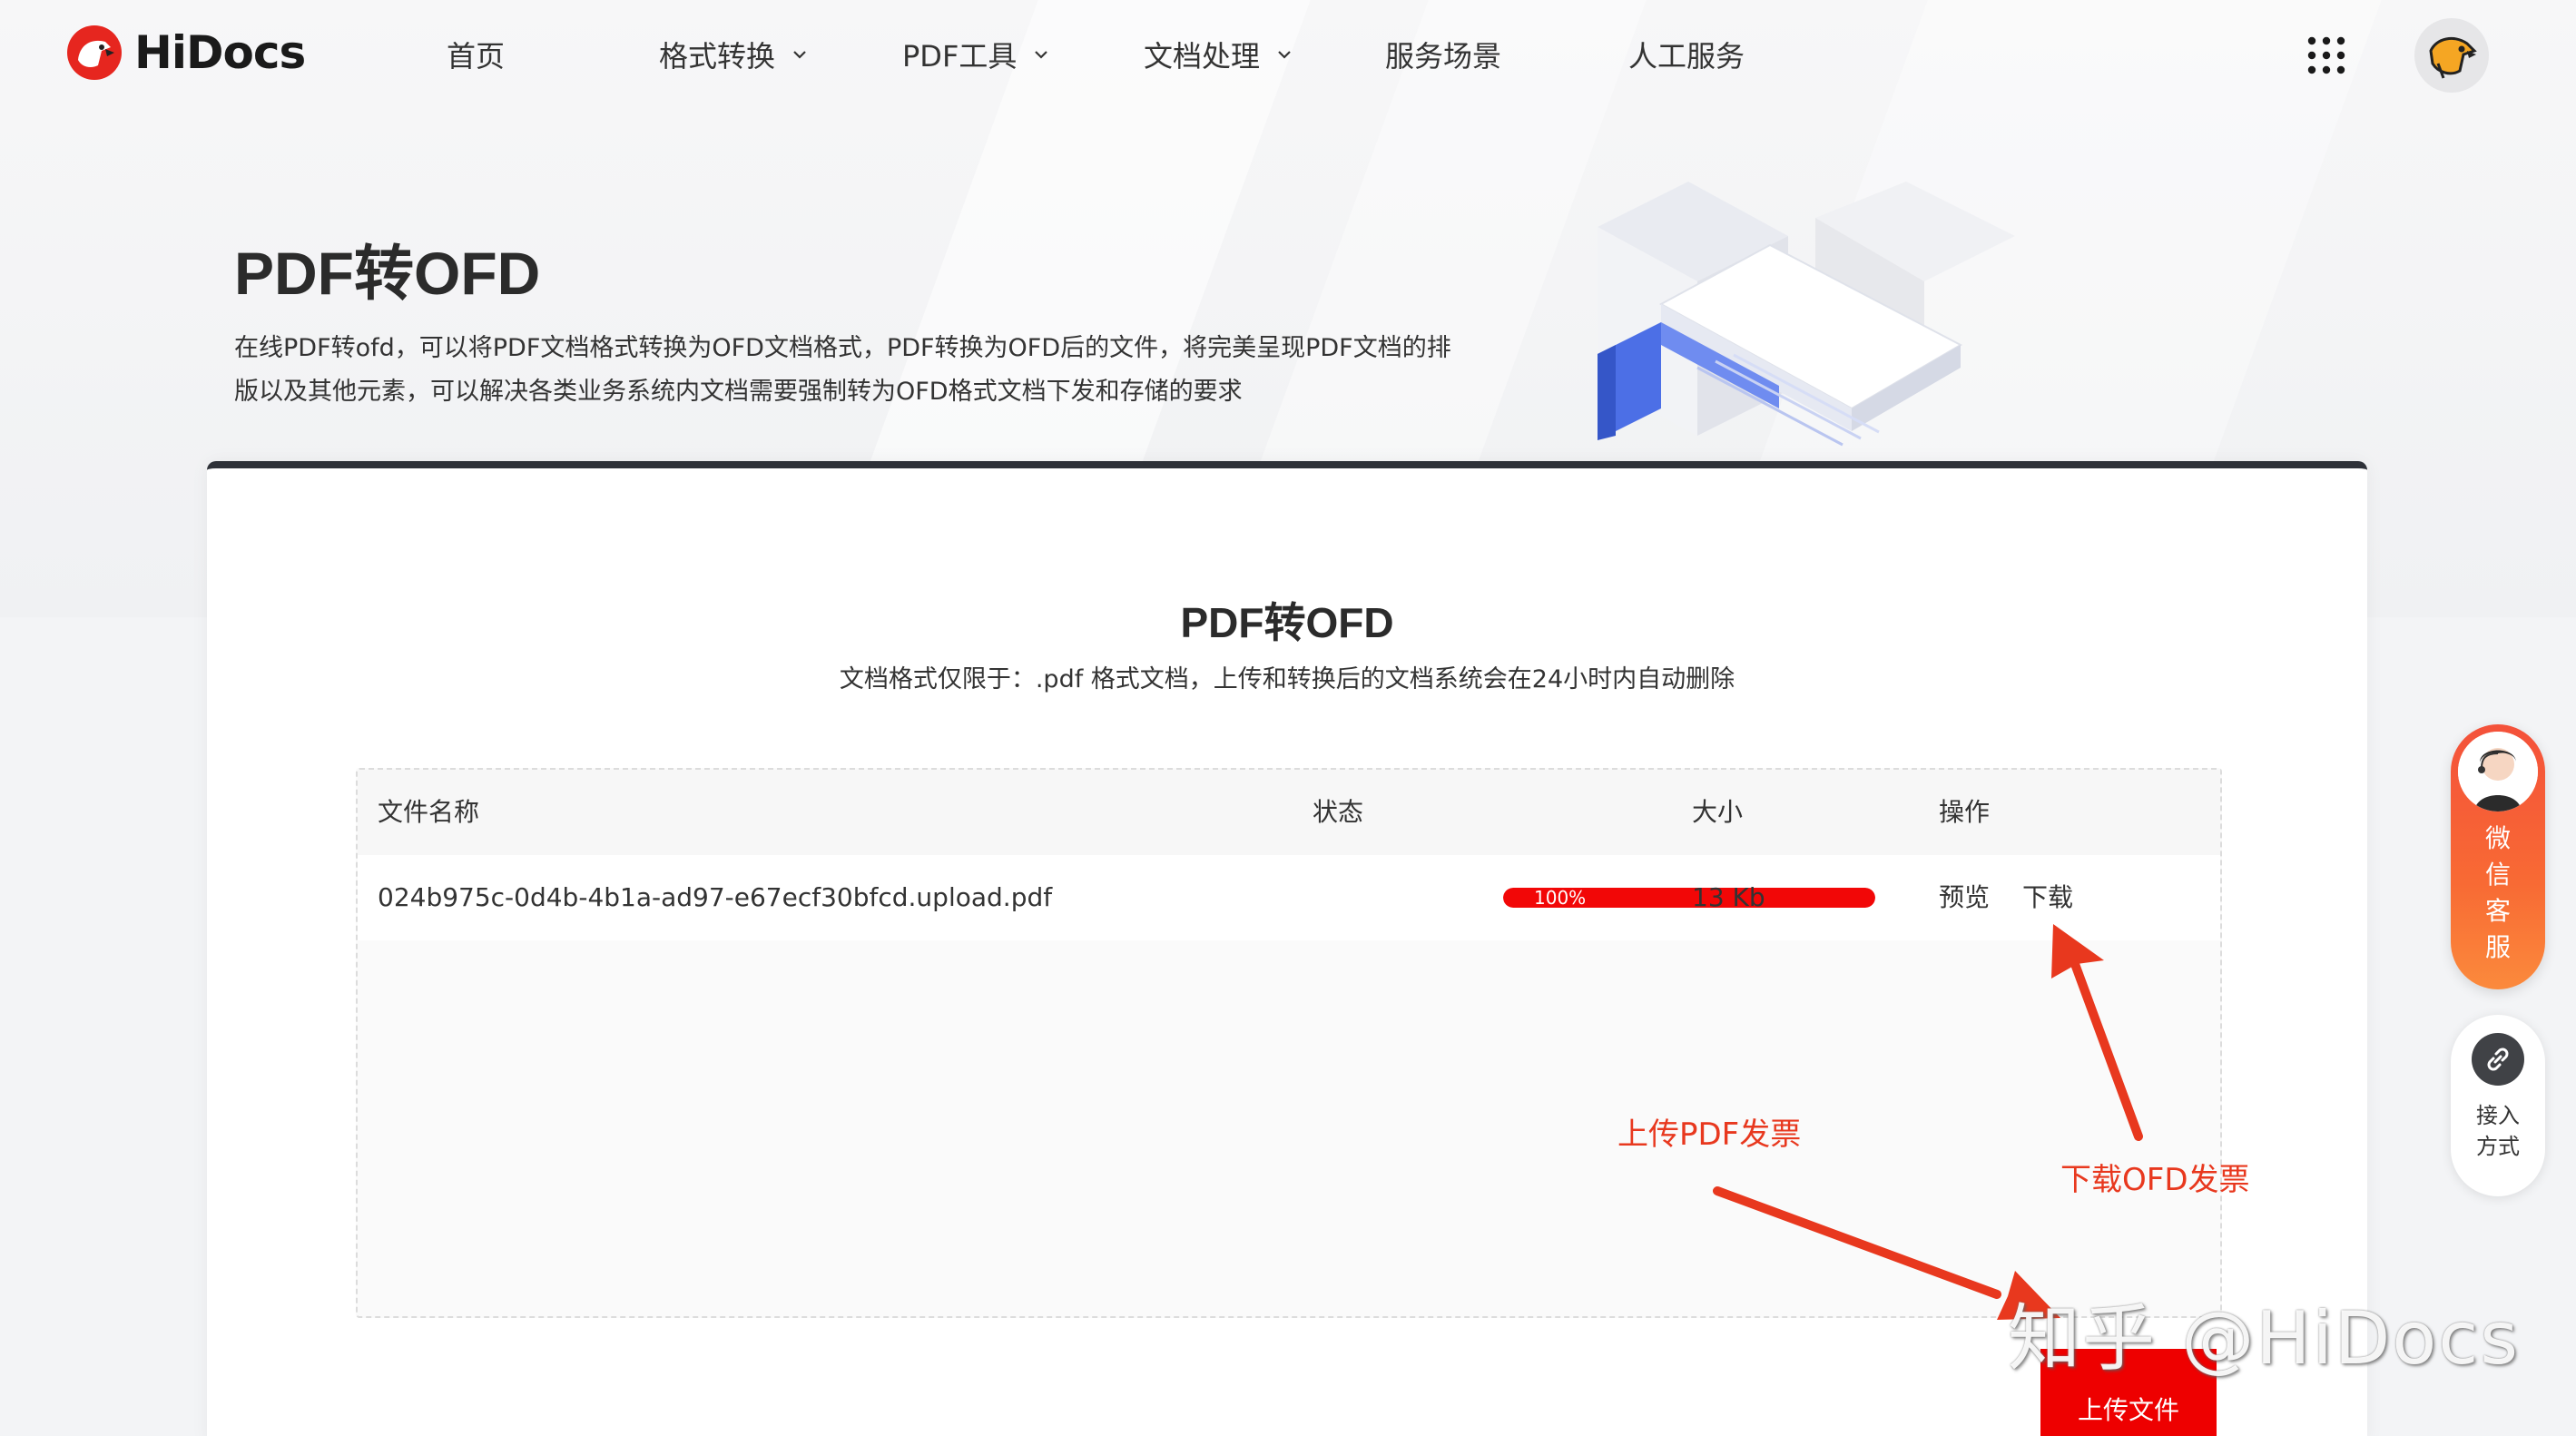 The image size is (2576, 1436). I want to click on user-avatar, so click(2451, 56).